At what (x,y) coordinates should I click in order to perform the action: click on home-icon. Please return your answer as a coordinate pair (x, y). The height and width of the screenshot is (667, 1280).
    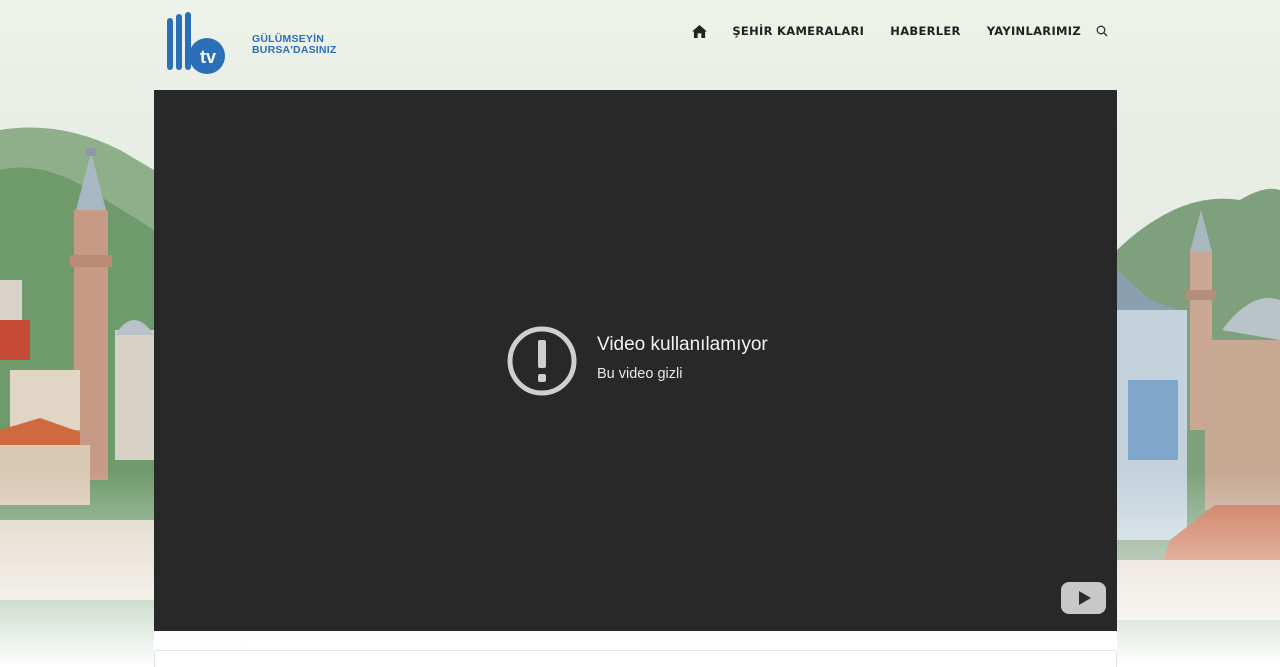
    Looking at the image, I should click on (700, 31).